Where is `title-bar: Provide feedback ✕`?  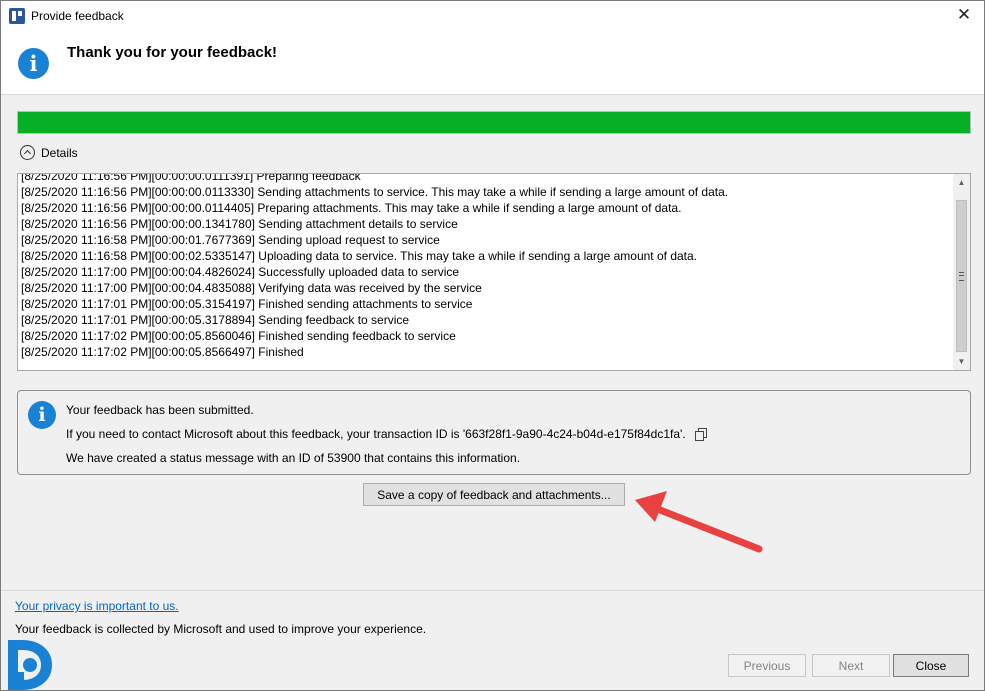 title-bar: Provide feedback ✕ is located at coordinates (492, 15).